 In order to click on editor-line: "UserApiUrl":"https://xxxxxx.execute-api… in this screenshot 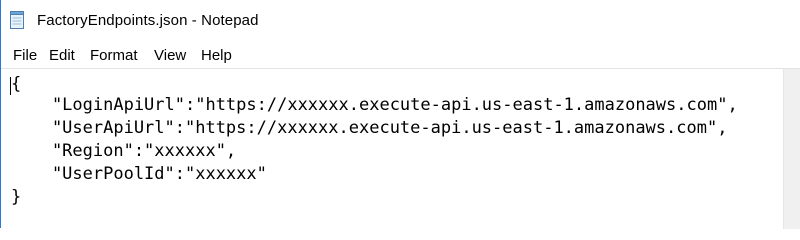, I will do `click(369, 128)`.